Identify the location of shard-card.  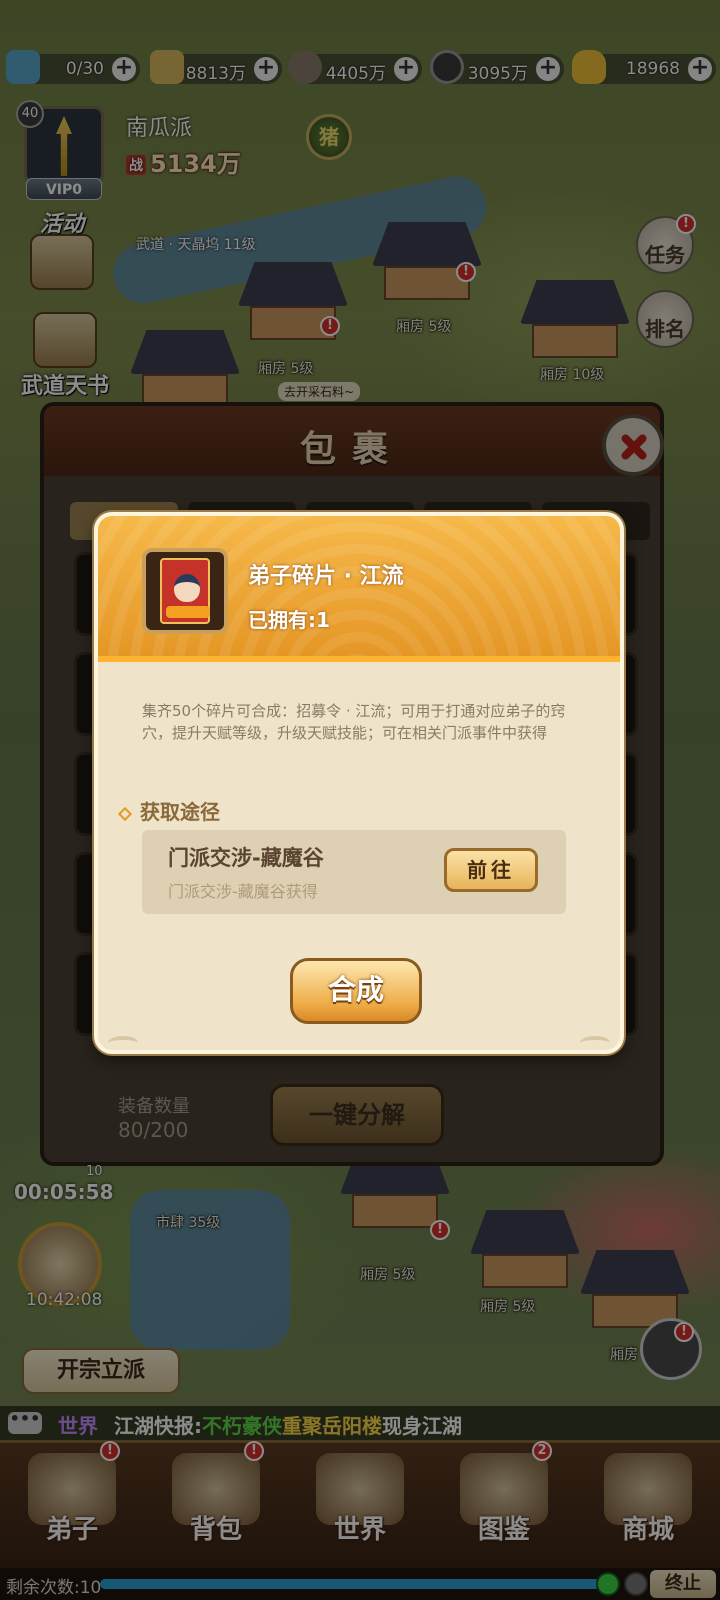
(185, 591).